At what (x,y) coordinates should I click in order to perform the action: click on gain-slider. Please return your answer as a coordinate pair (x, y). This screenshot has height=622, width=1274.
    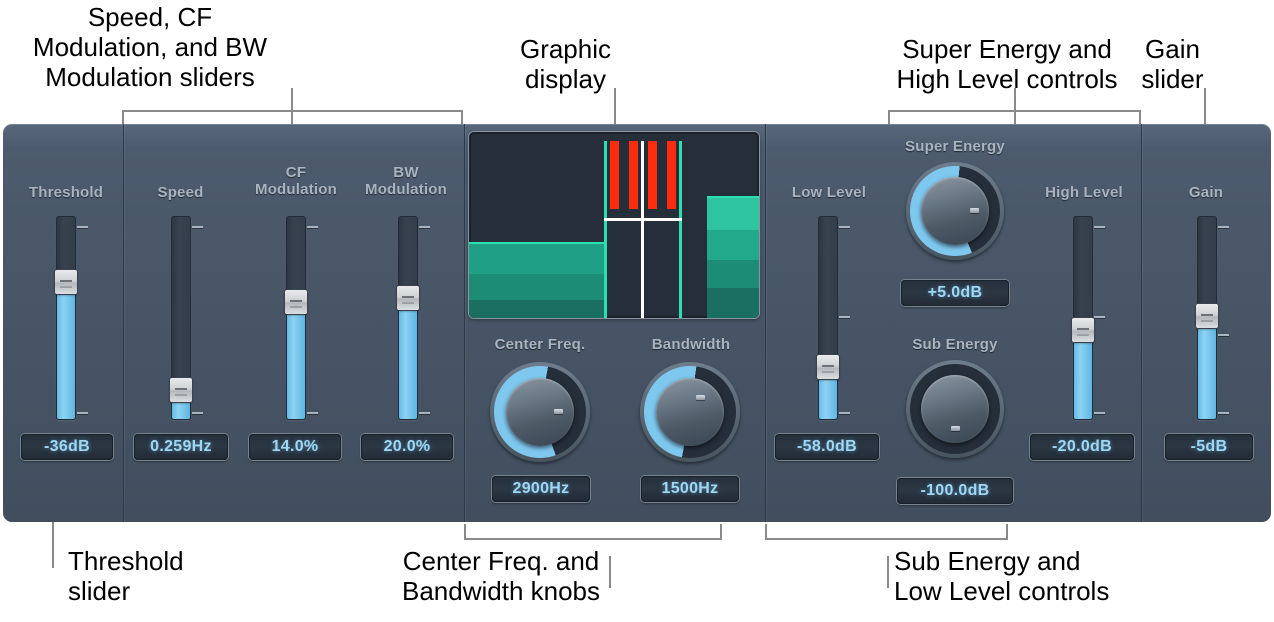
    Looking at the image, I should click on (1212, 318).